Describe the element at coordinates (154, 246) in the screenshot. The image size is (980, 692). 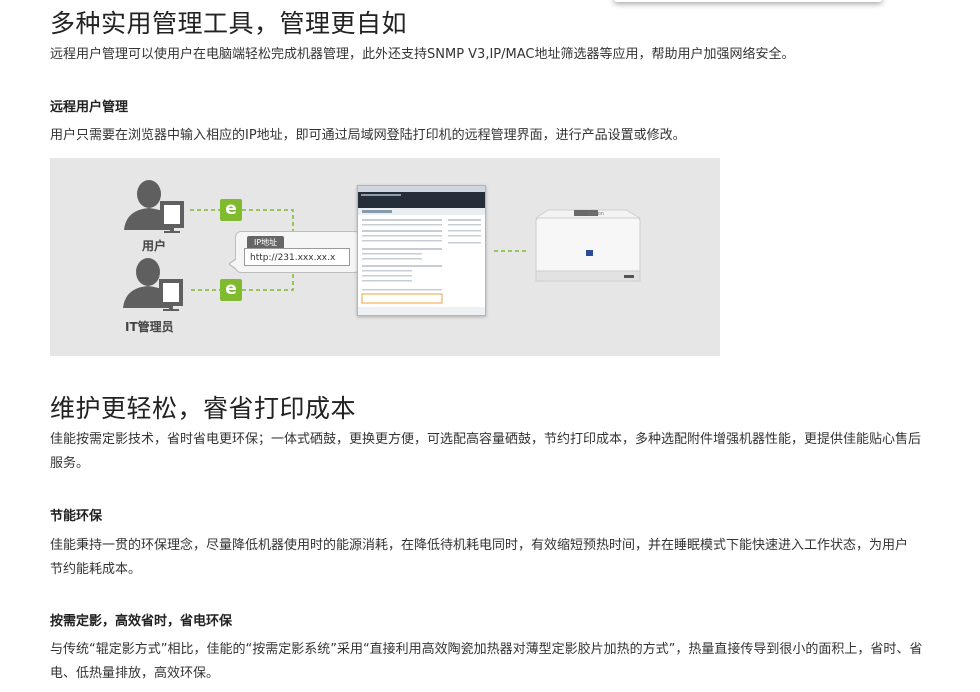
I see `user-label: 用户` at that location.